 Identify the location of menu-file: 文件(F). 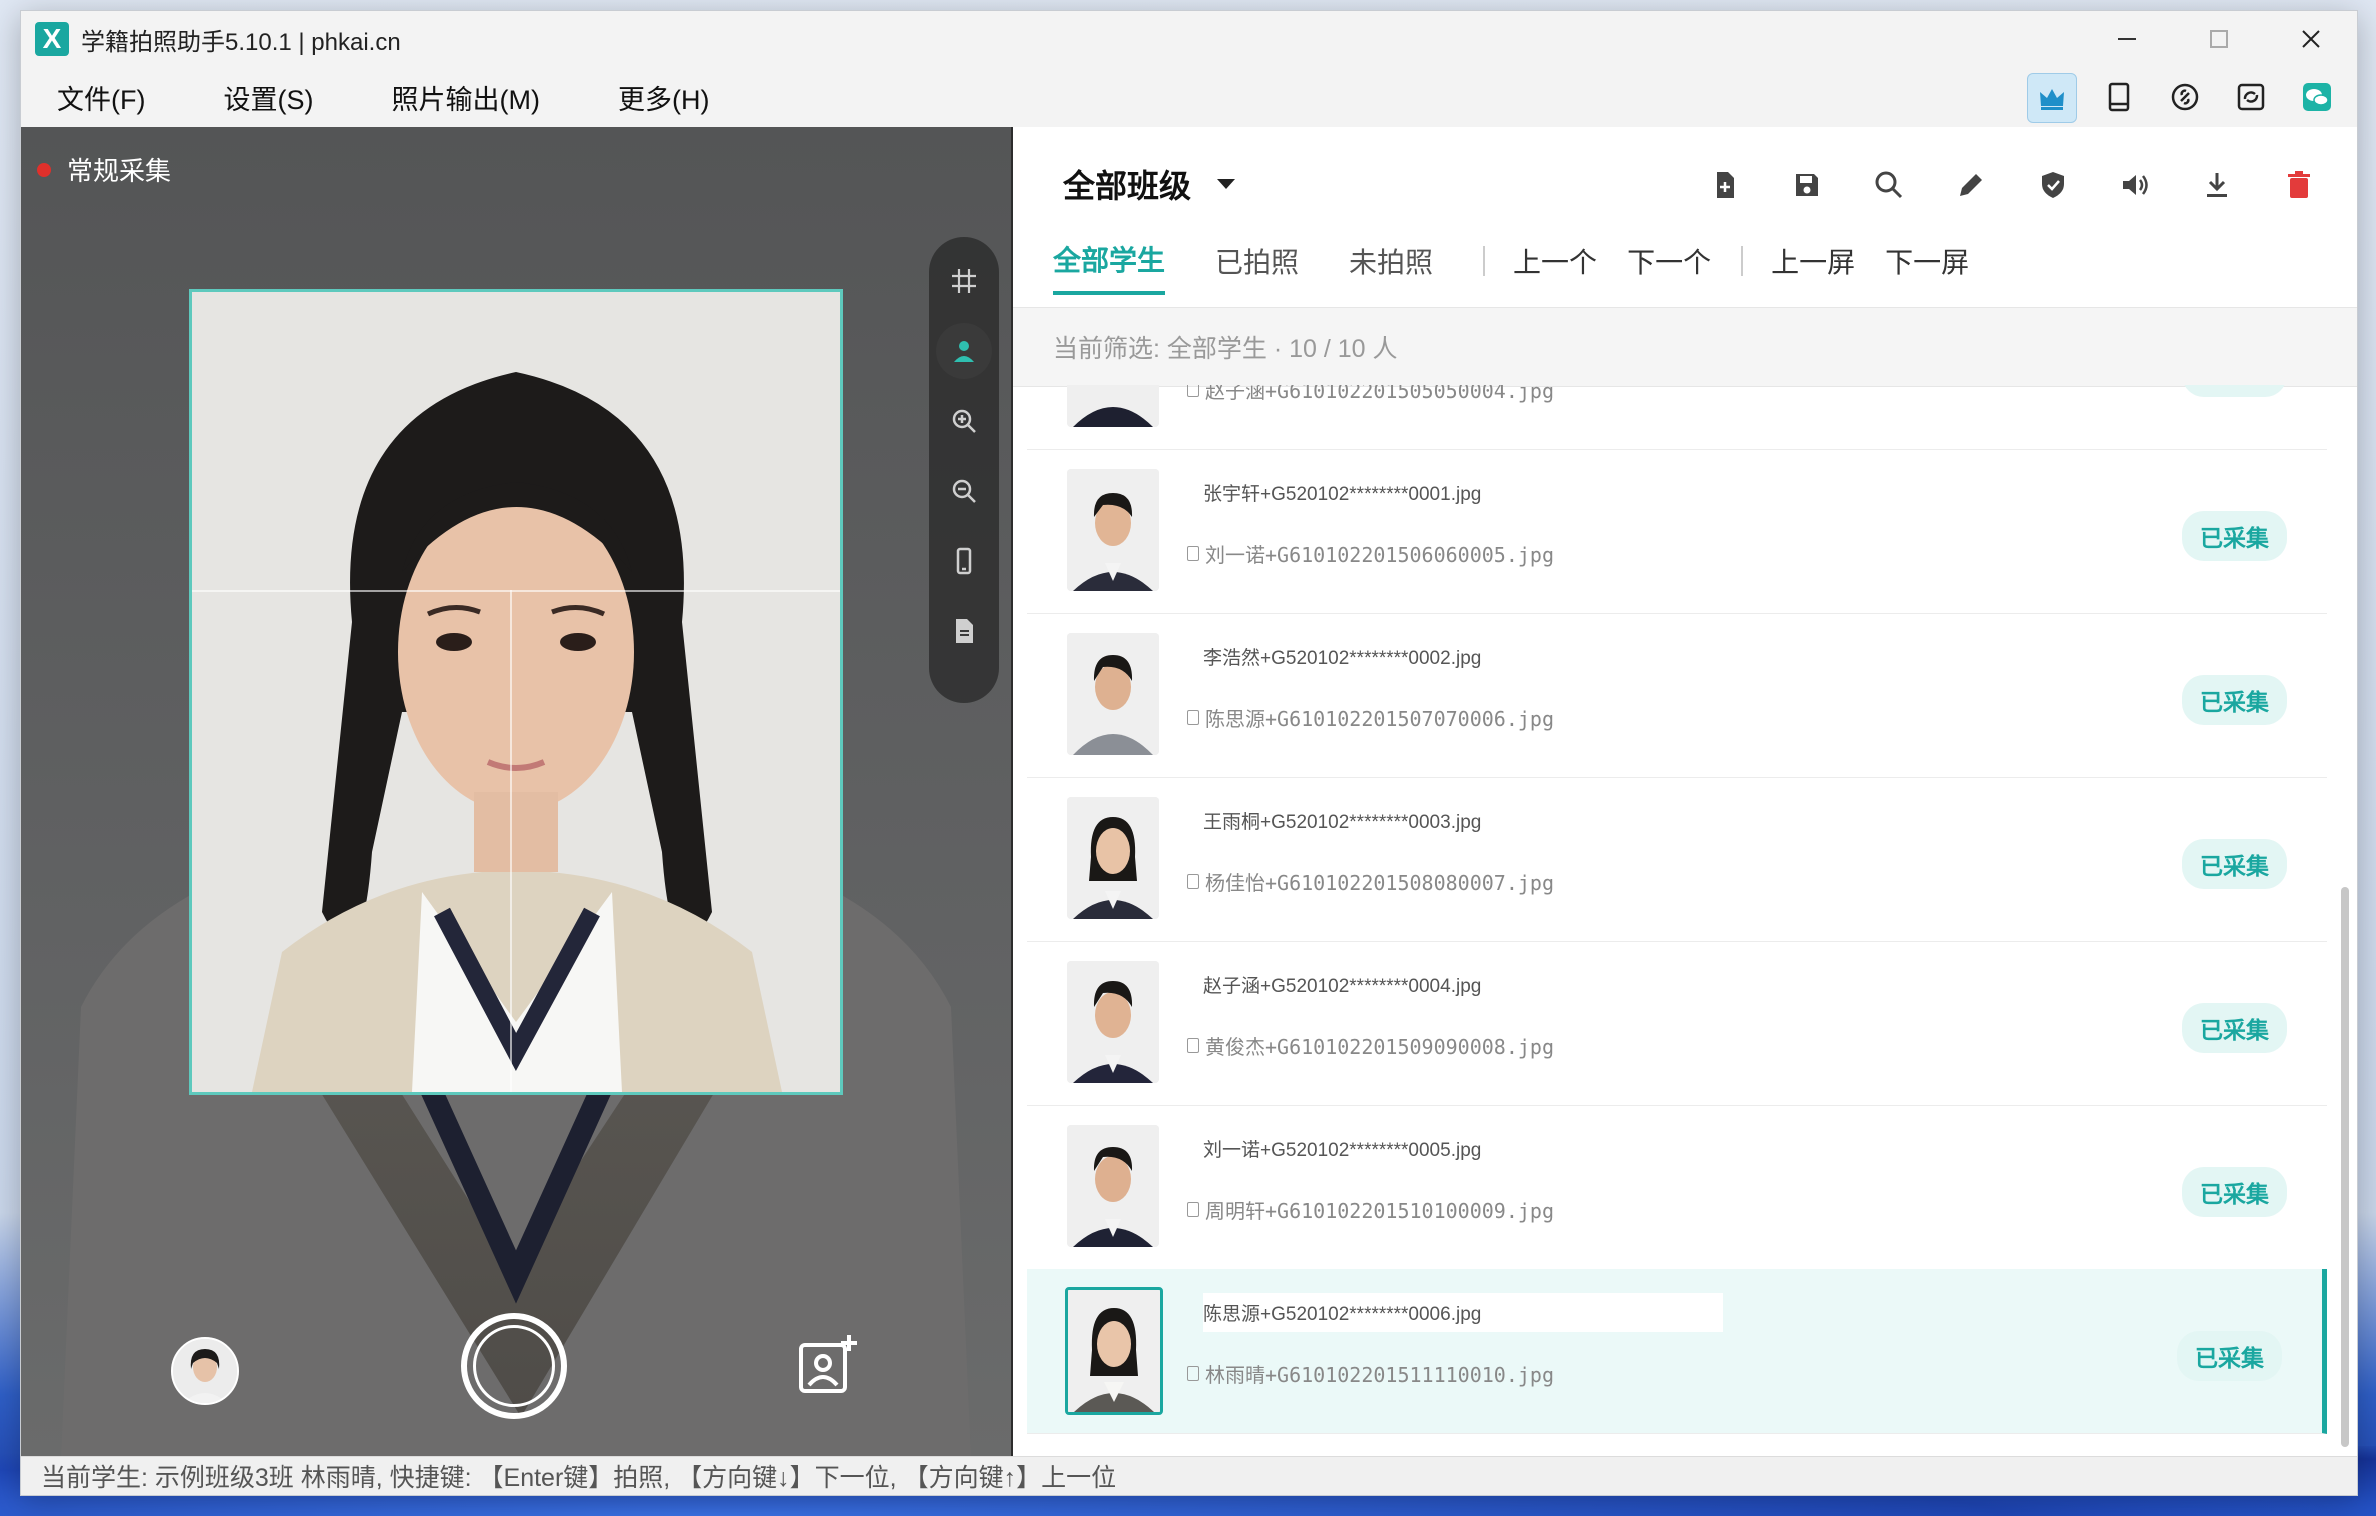
(101, 97).